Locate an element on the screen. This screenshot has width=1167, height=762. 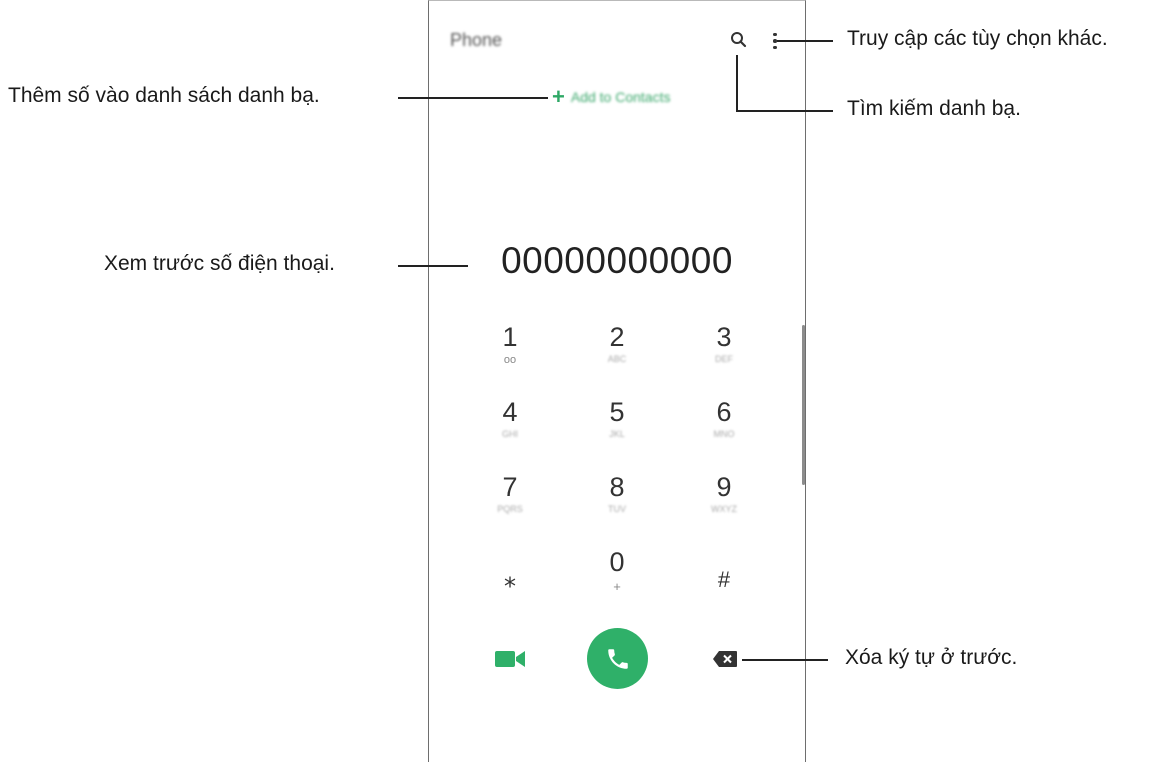
key-digit: 7 is located at coordinates (510, 487).